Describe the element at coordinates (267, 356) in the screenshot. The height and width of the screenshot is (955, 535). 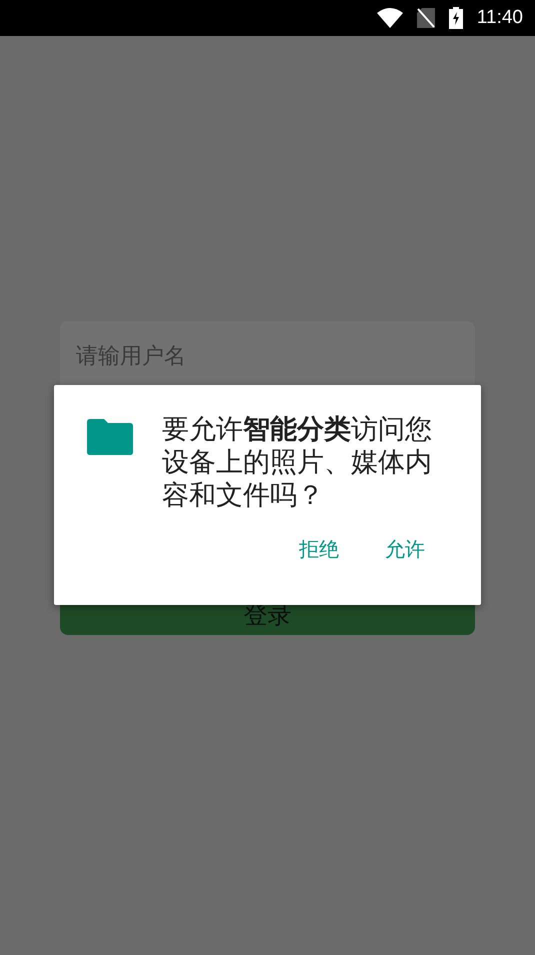
I see `username-field: 请输用户名` at that location.